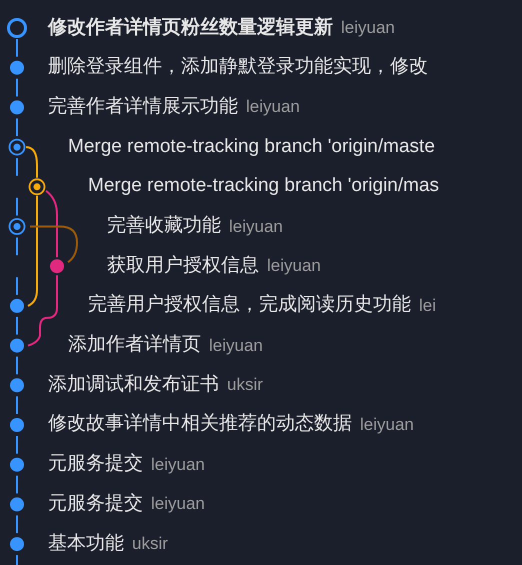 This screenshot has width=522, height=565. I want to click on commit-message: Merge remote-tracking branch 'origin/mas, so click(264, 186).